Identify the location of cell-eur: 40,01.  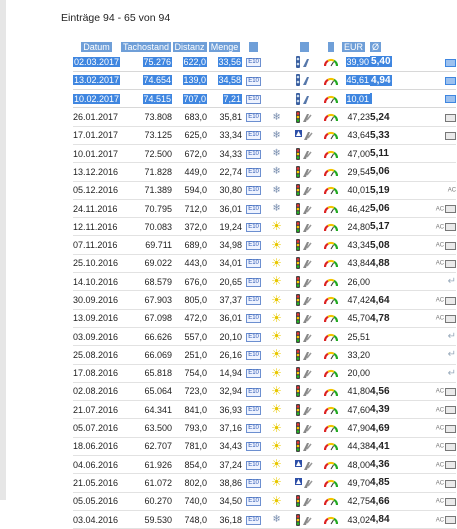
(356, 190).